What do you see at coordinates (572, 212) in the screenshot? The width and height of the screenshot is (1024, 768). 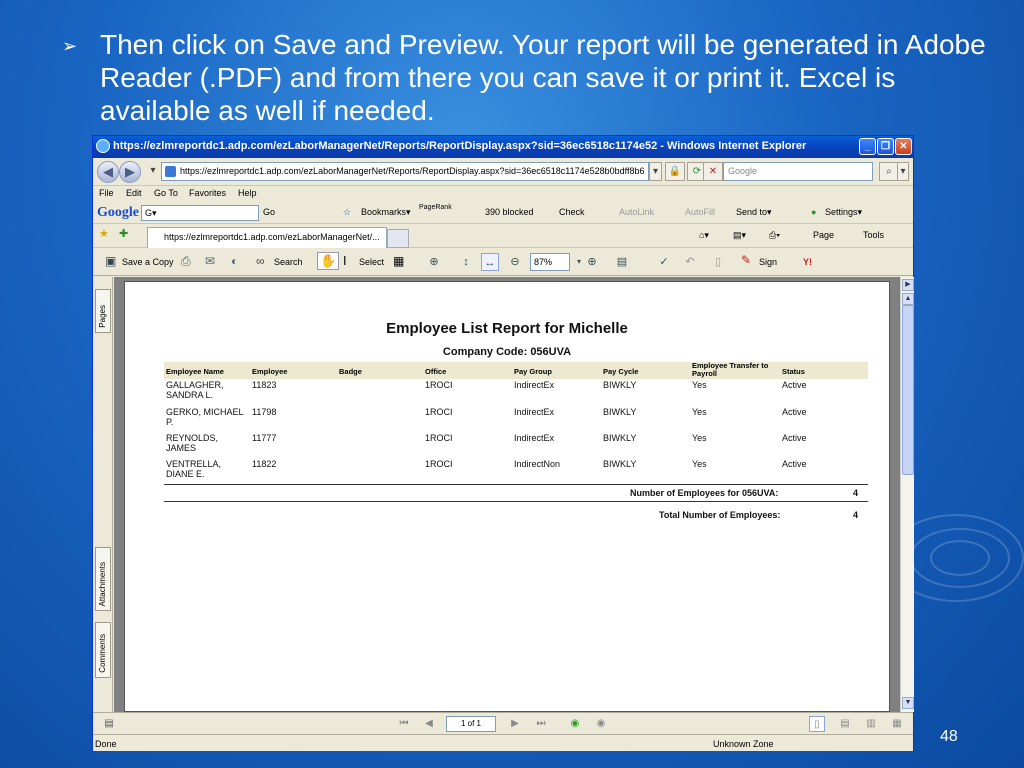 I see `spellcheck-button: Check` at bounding box center [572, 212].